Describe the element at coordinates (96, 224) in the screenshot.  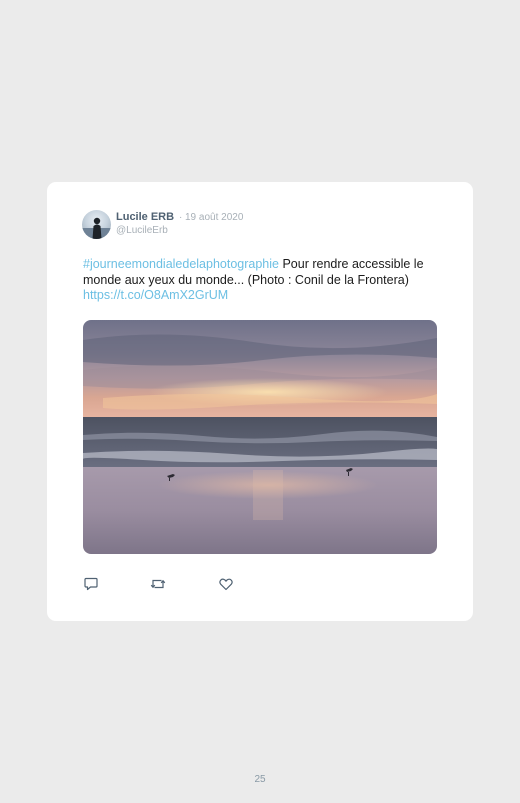
I see `author-avatar` at that location.